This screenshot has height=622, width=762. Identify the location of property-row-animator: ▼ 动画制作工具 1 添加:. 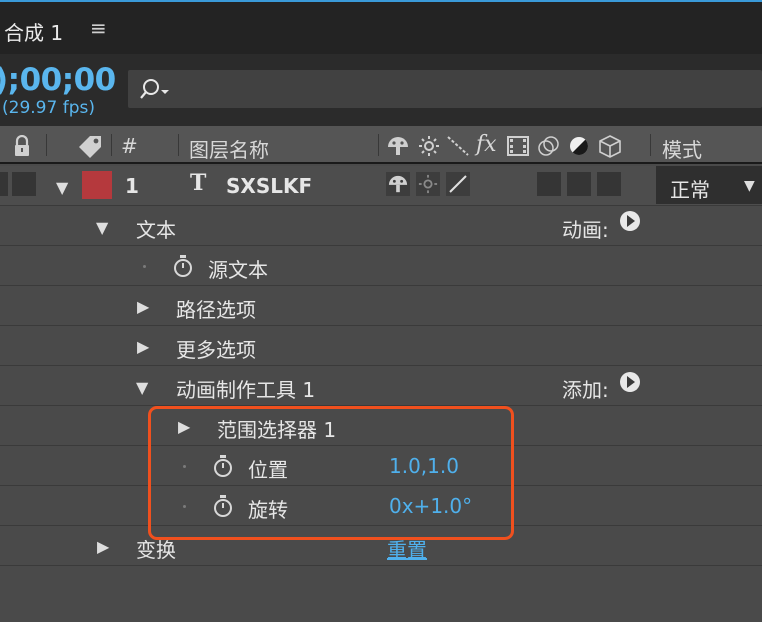
(381, 386).